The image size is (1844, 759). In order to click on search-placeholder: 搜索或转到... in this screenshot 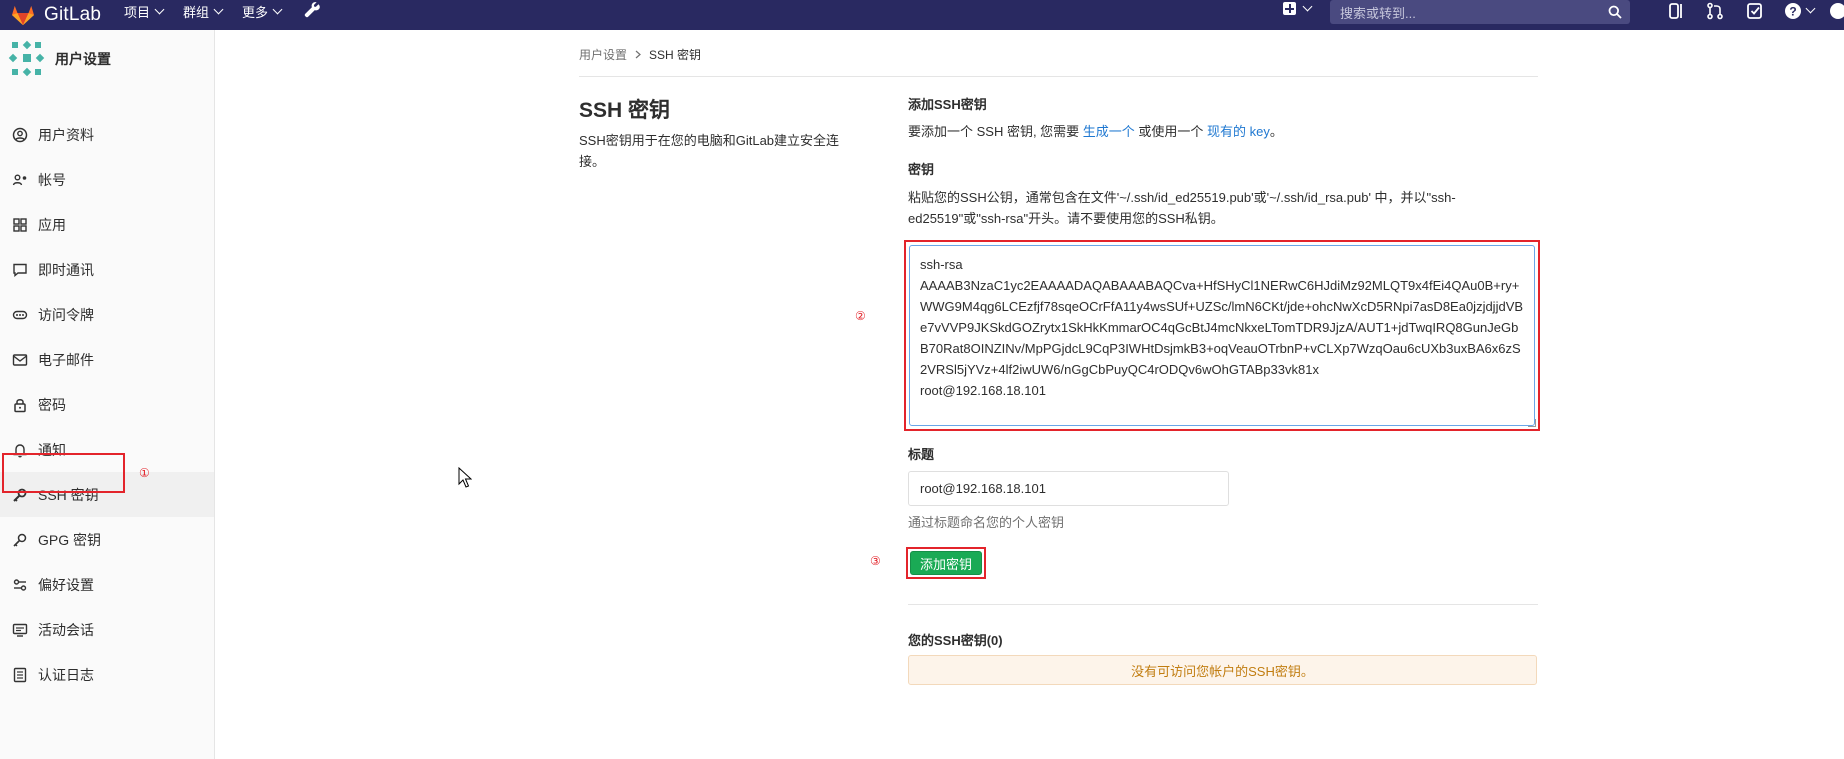, I will do `click(1378, 13)`.